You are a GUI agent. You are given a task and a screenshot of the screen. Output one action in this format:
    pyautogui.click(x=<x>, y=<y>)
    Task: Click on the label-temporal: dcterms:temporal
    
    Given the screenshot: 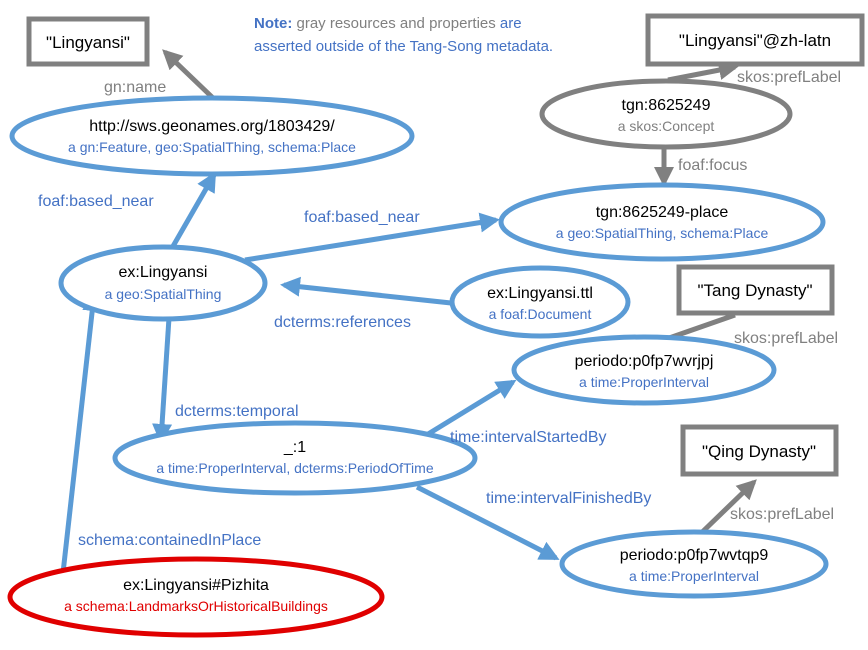 What is the action you would take?
    pyautogui.click(x=237, y=411)
    